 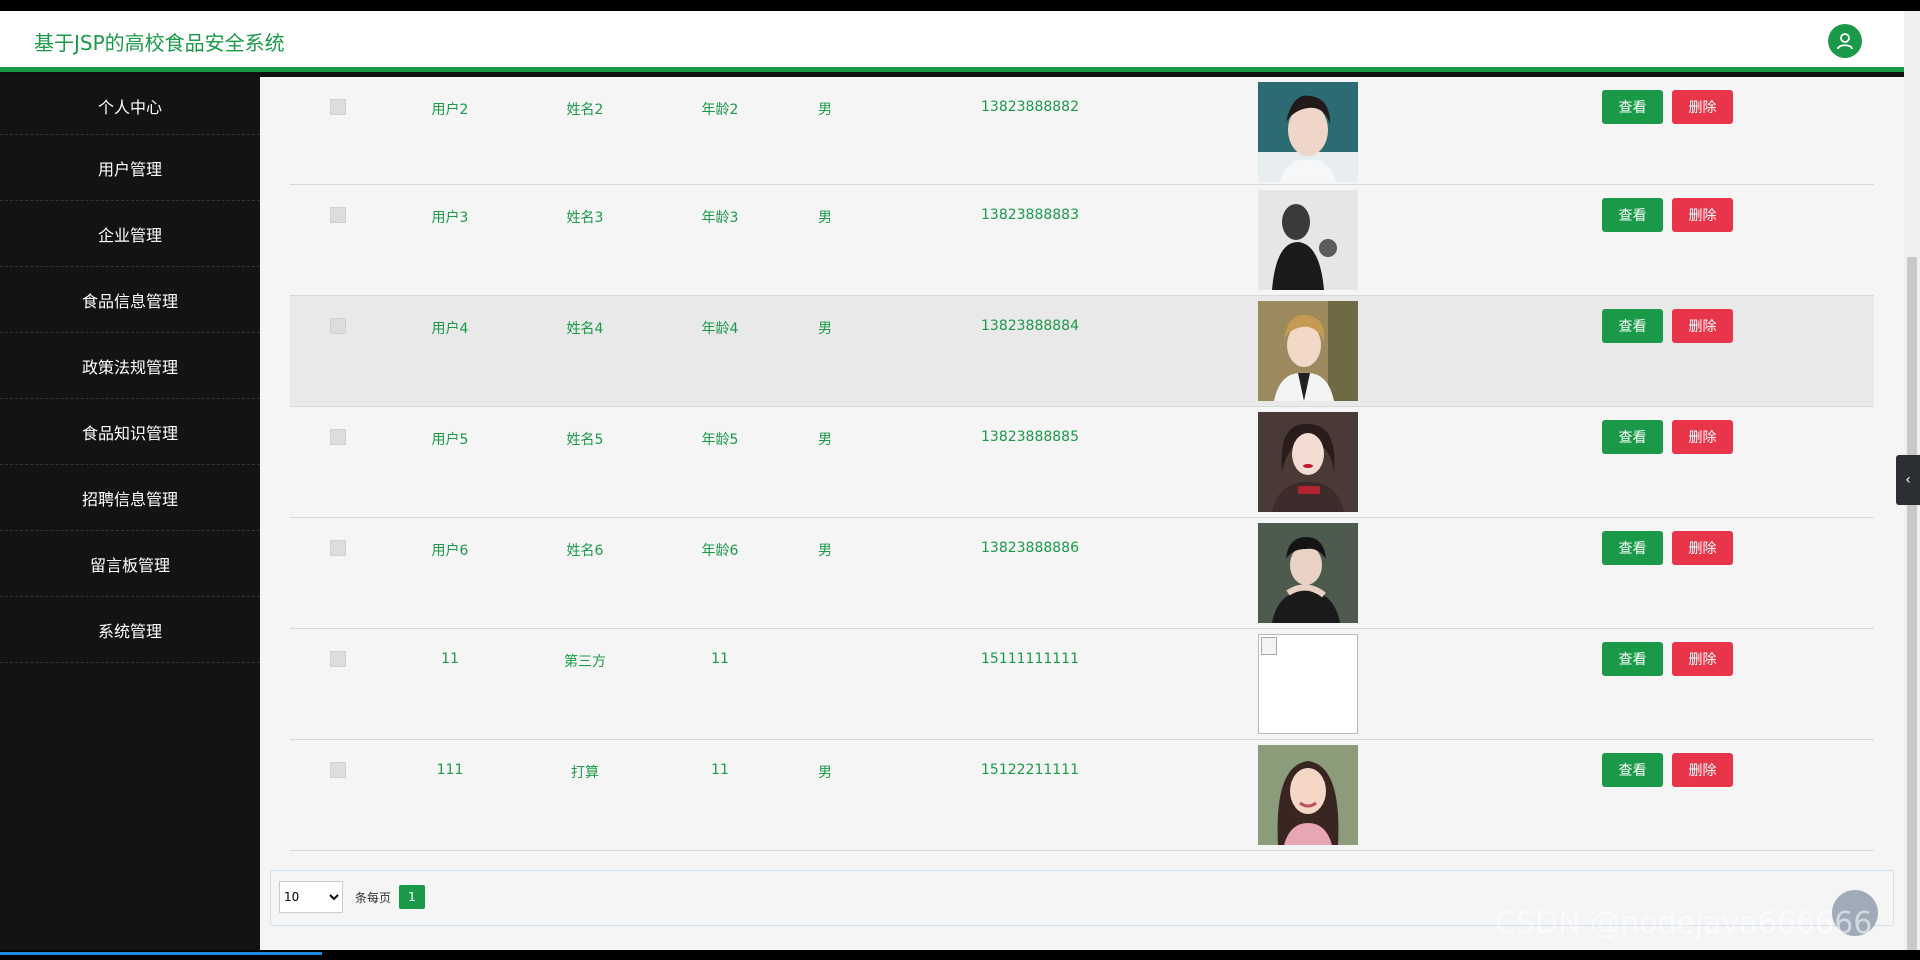 What do you see at coordinates (1082, 573) in the screenshot?
I see `table-row: 用户6 姓名6 年龄6 男 13823888886 查看 删除` at bounding box center [1082, 573].